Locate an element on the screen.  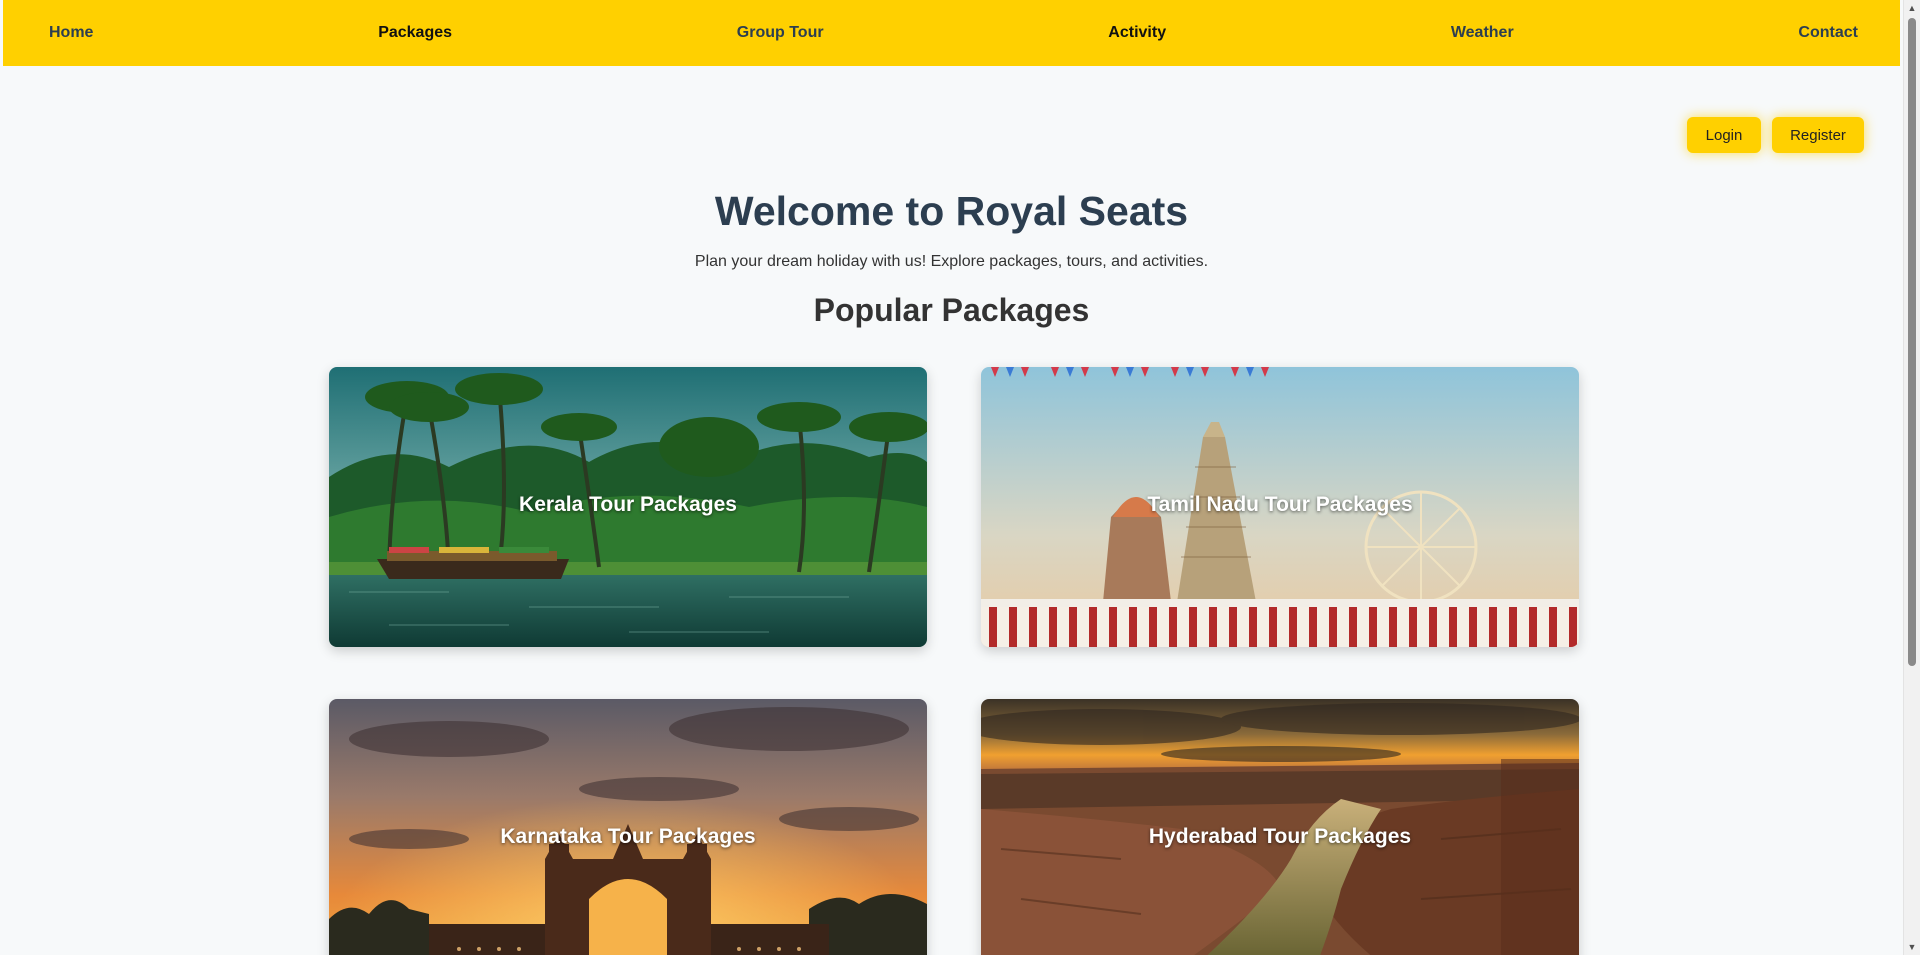
page-title: Welcome to Royal Seats is located at coordinates (951, 211).